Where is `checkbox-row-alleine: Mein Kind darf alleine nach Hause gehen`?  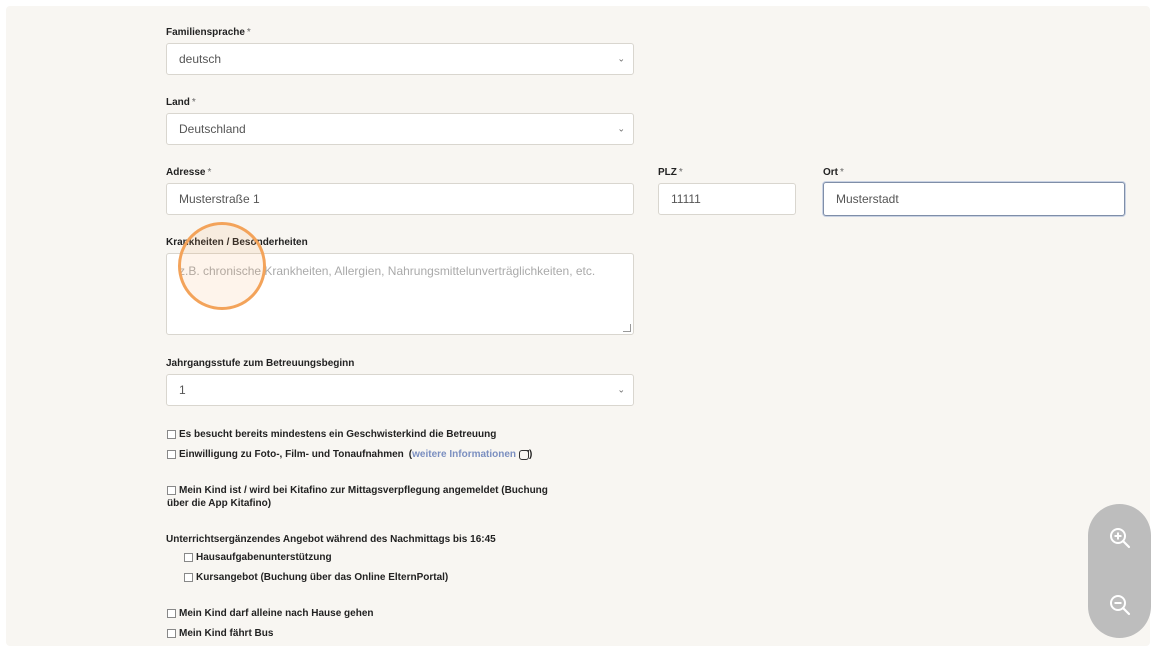
checkbox-row-alleine: Mein Kind darf alleine nach Hause gehen is located at coordinates (270, 613).